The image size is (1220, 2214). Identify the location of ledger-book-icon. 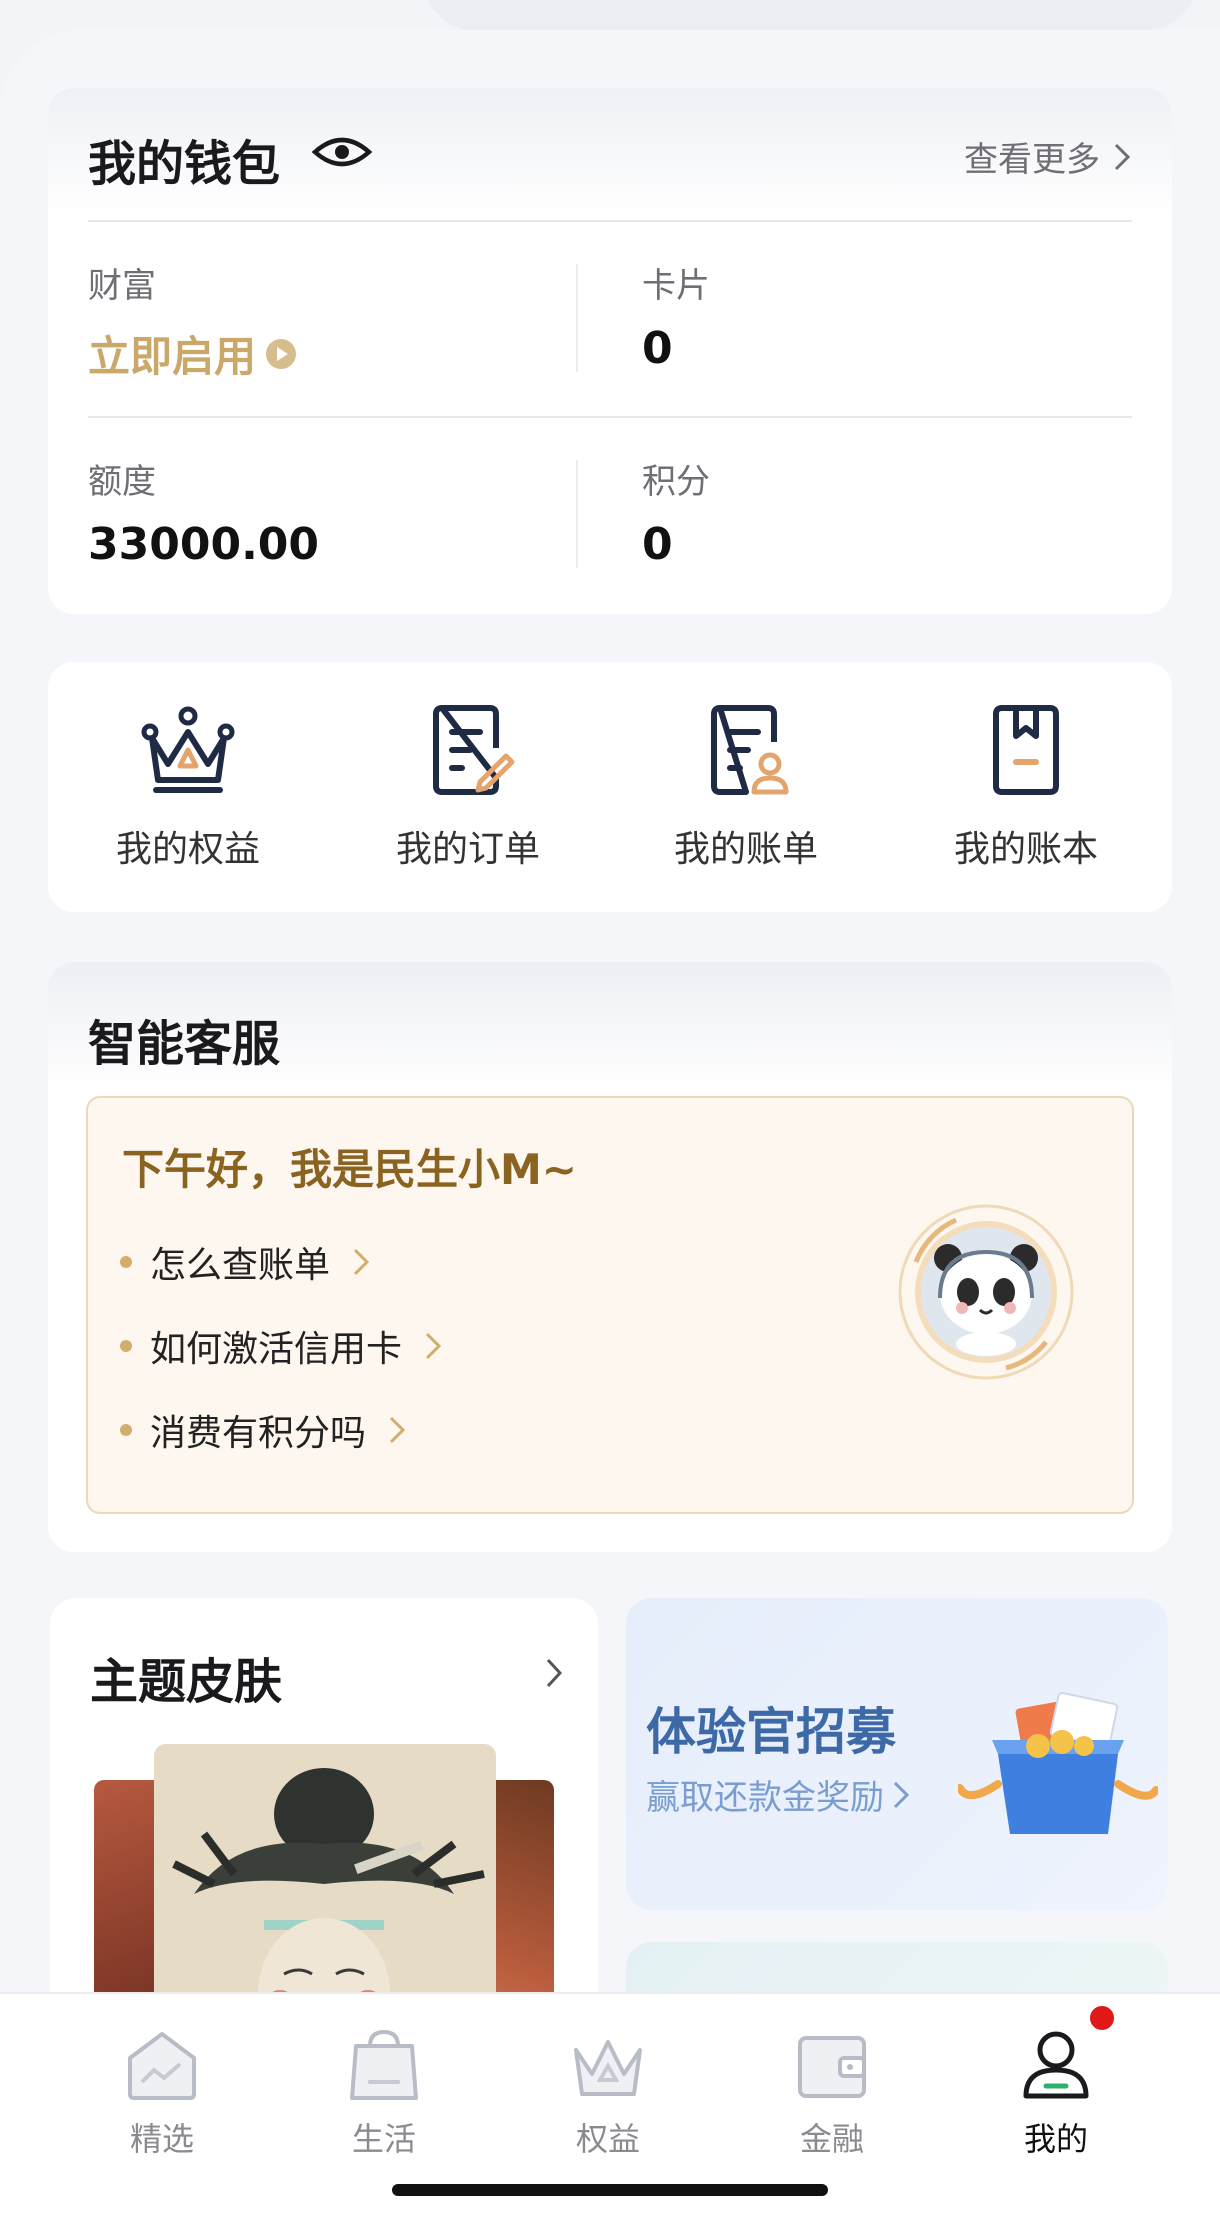
(1026, 750).